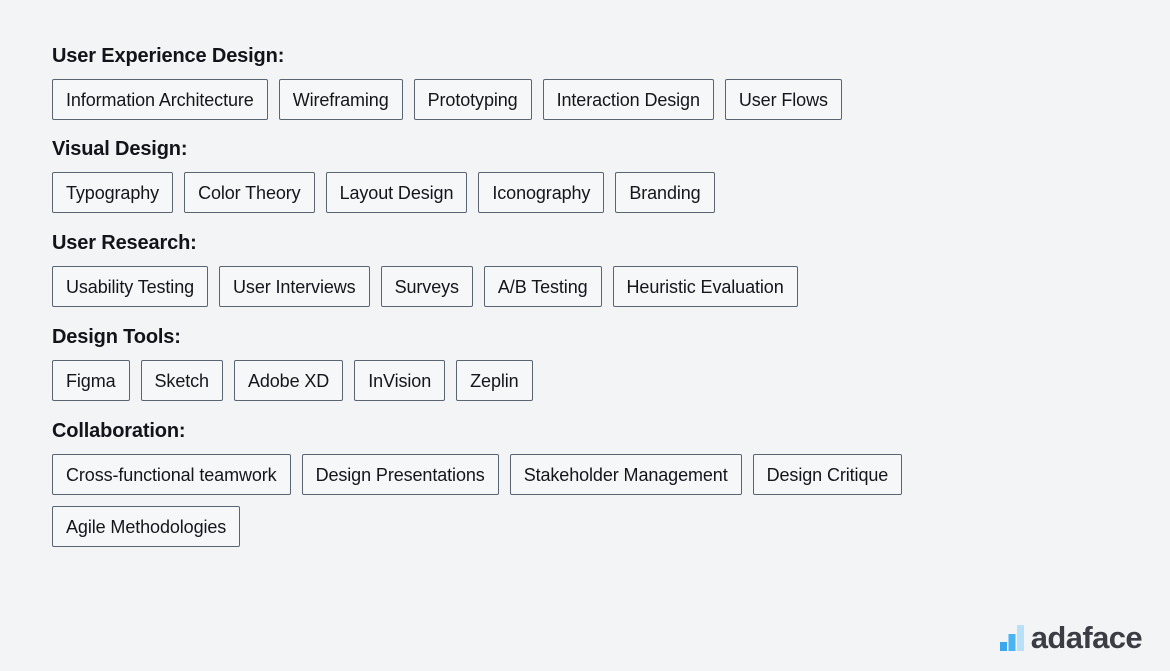 Image resolution: width=1170 pixels, height=671 pixels. What do you see at coordinates (124, 243) in the screenshot?
I see `section-heading: User Research:` at bounding box center [124, 243].